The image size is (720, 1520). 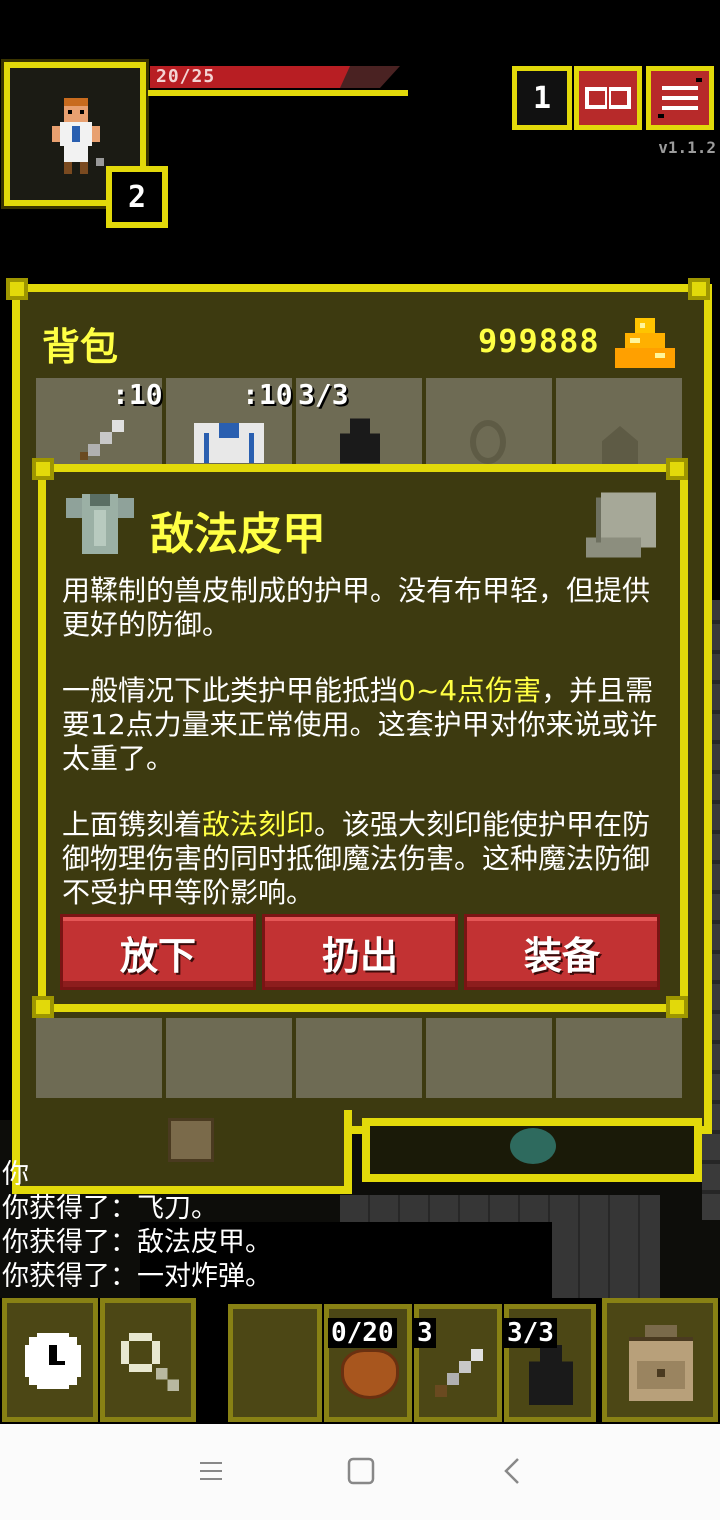 I want to click on level-badge: 2, so click(x=137, y=197).